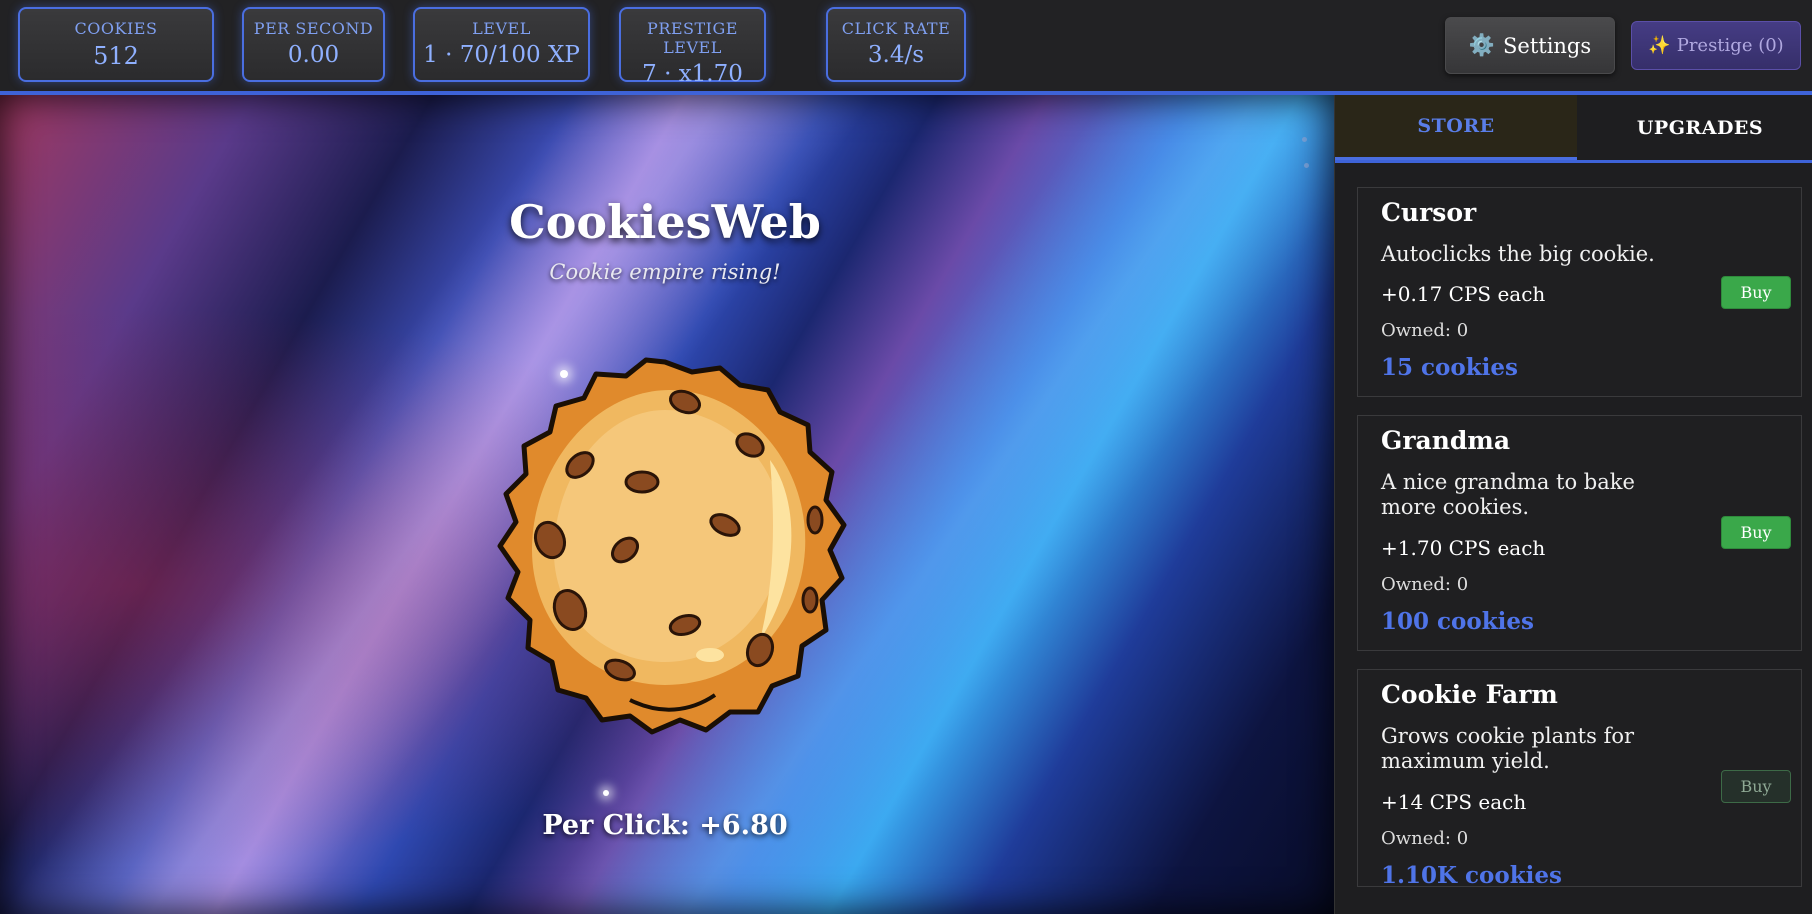 This screenshot has height=914, width=1812. I want to click on item-description: A nice grandma to bake more cookies., so click(1508, 494).